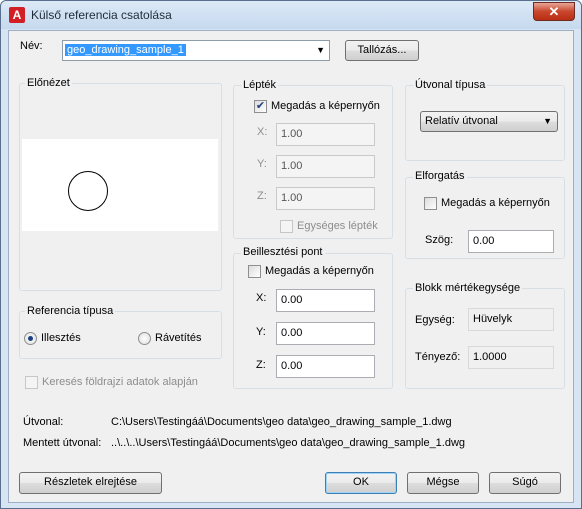 Image resolution: width=582 pixels, height=509 pixels. I want to click on name-label: Név:, so click(31, 46).